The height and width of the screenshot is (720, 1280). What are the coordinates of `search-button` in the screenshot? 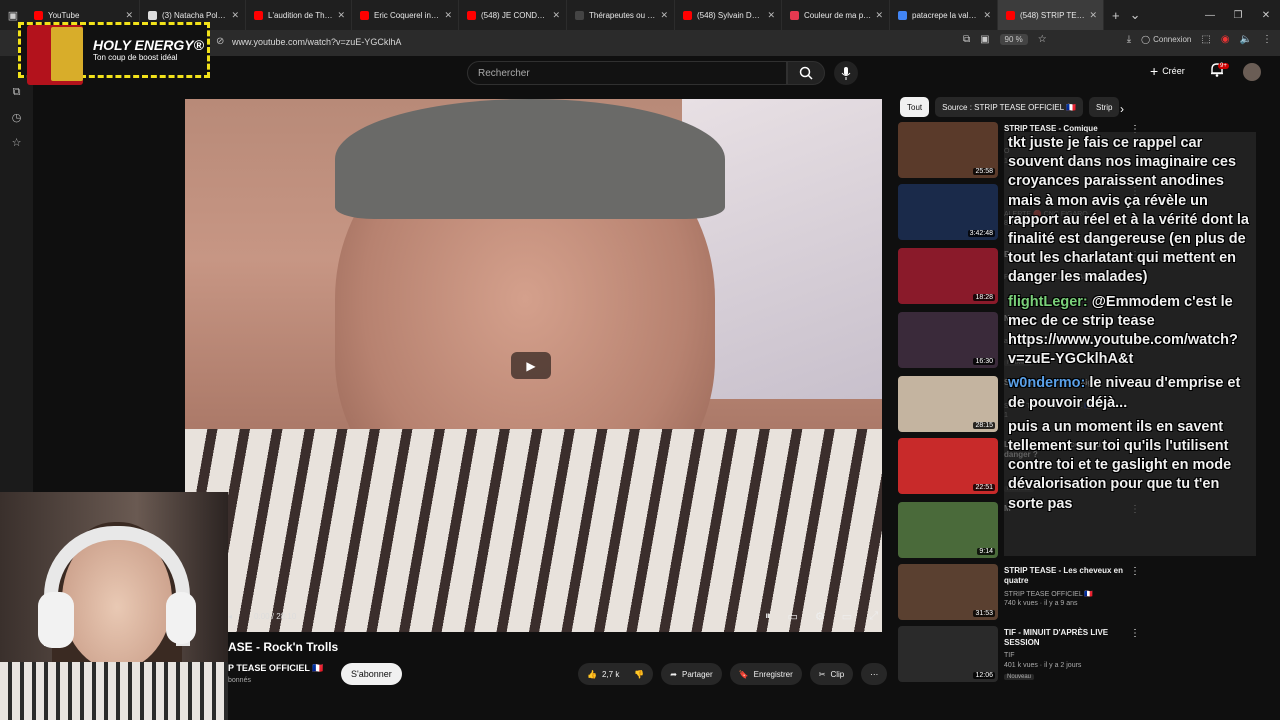 It's located at (806, 73).